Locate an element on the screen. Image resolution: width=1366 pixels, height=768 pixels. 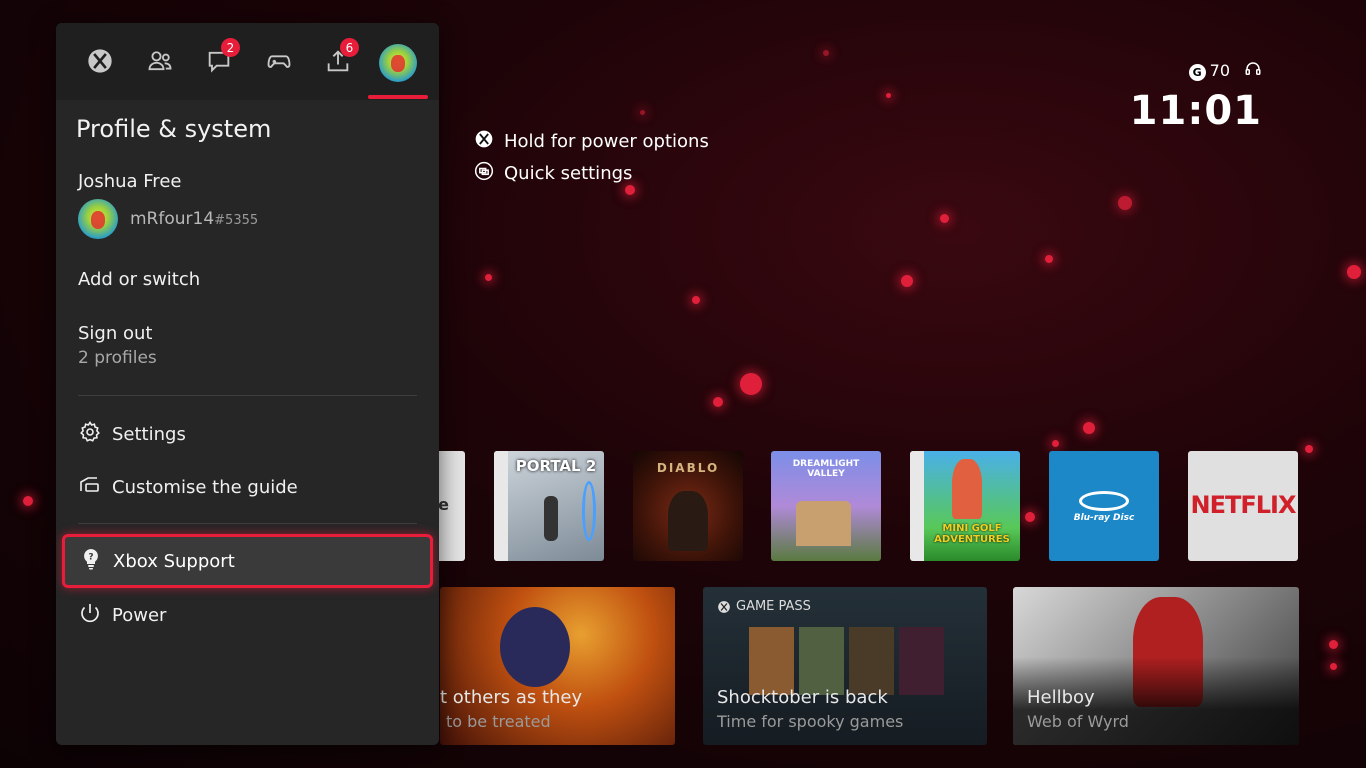
mini-golf-tile: MINI GOLF ADVENTURES is located at coordinates (965, 506).